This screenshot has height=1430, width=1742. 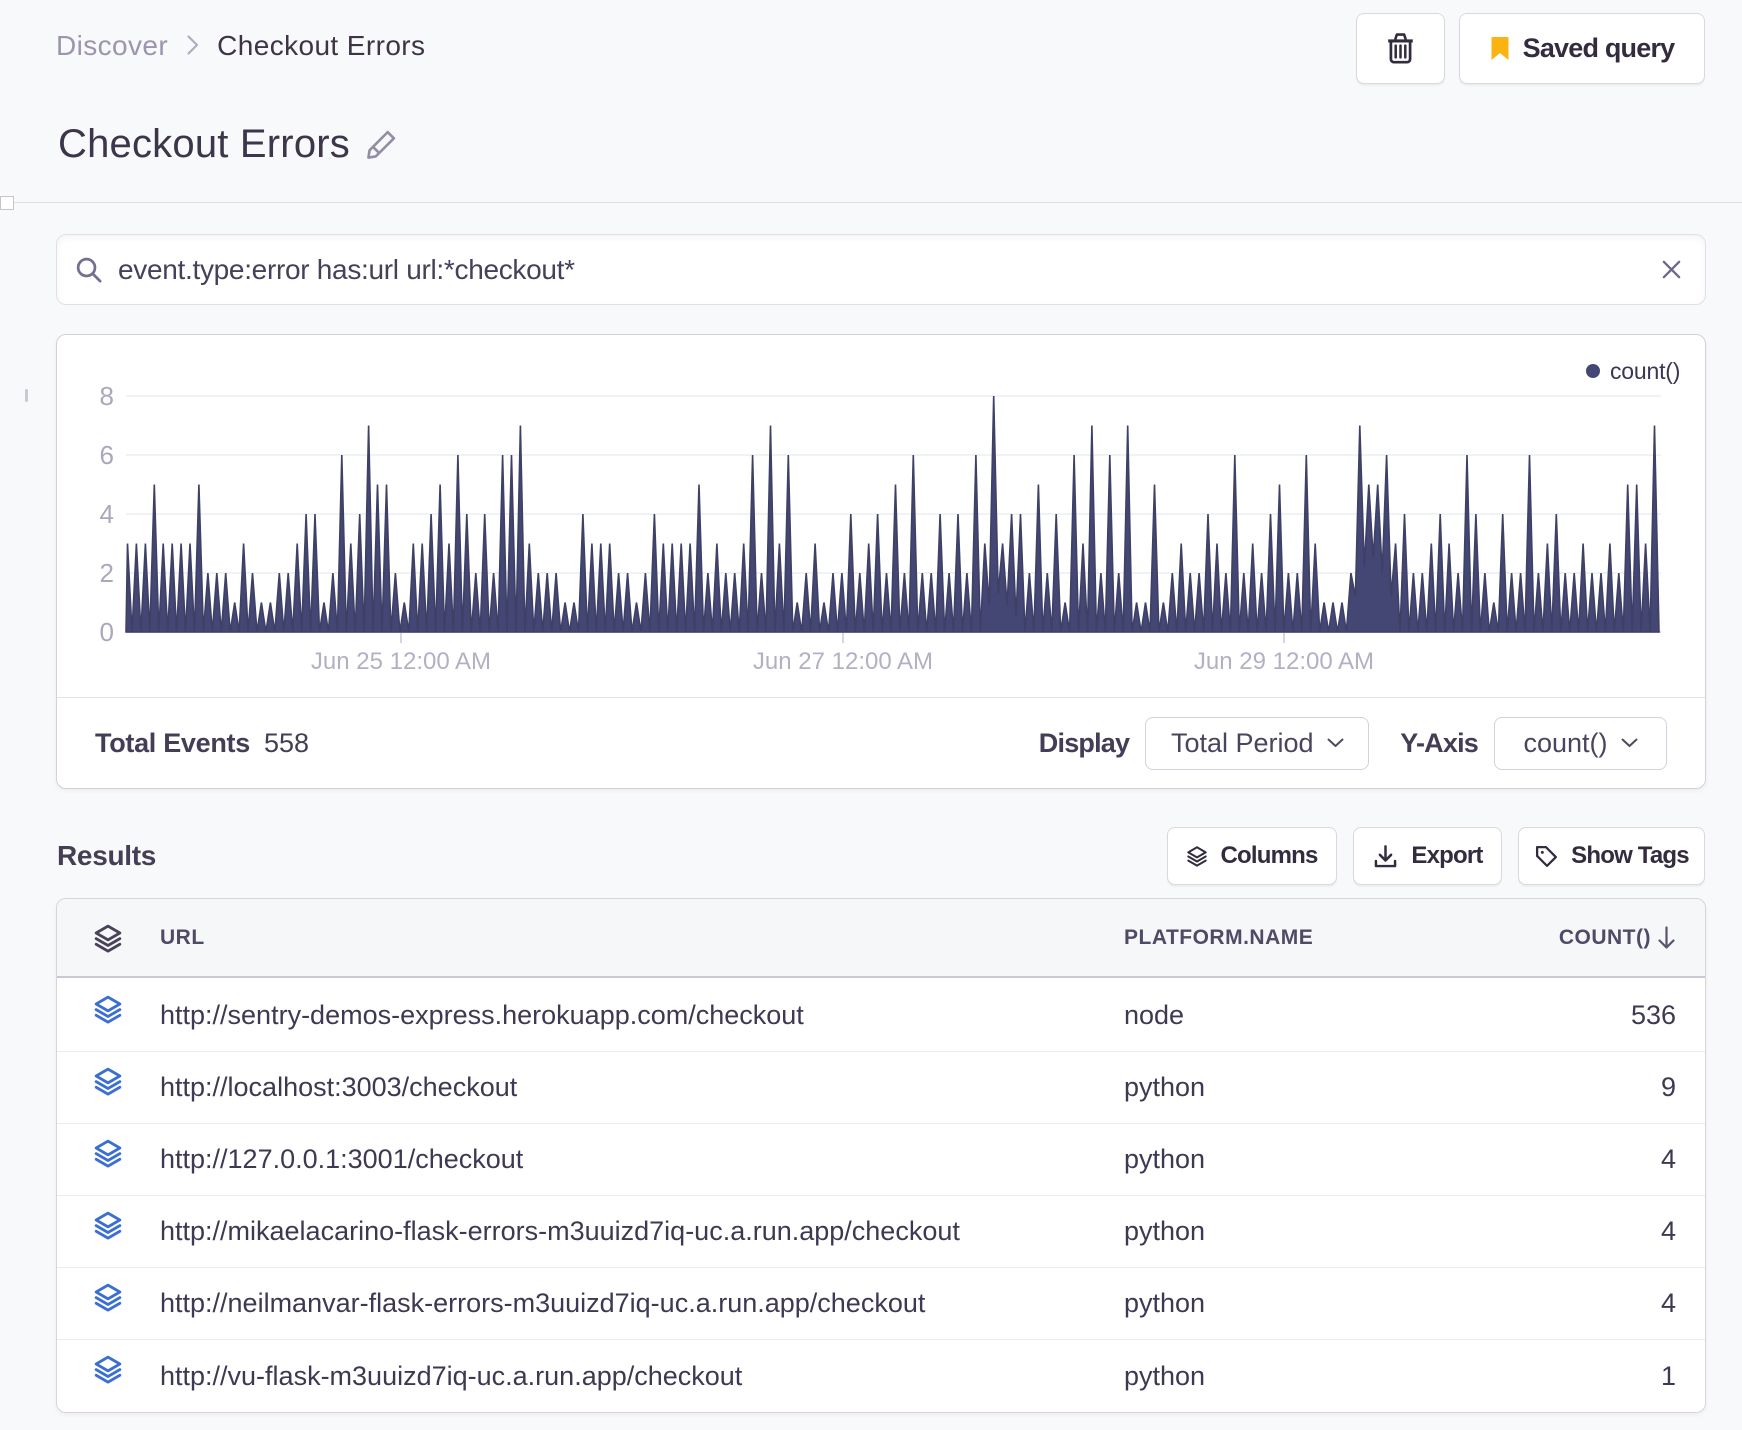 What do you see at coordinates (1645, 371) in the screenshot?
I see `svg-text: count()` at bounding box center [1645, 371].